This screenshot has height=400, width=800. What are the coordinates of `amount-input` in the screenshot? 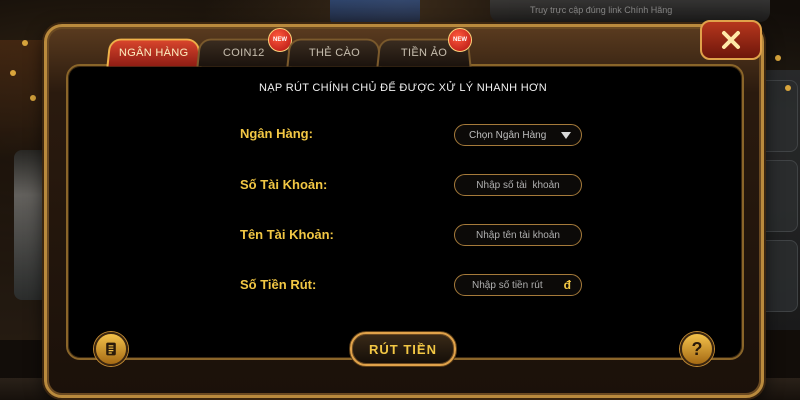 It's located at (509, 285).